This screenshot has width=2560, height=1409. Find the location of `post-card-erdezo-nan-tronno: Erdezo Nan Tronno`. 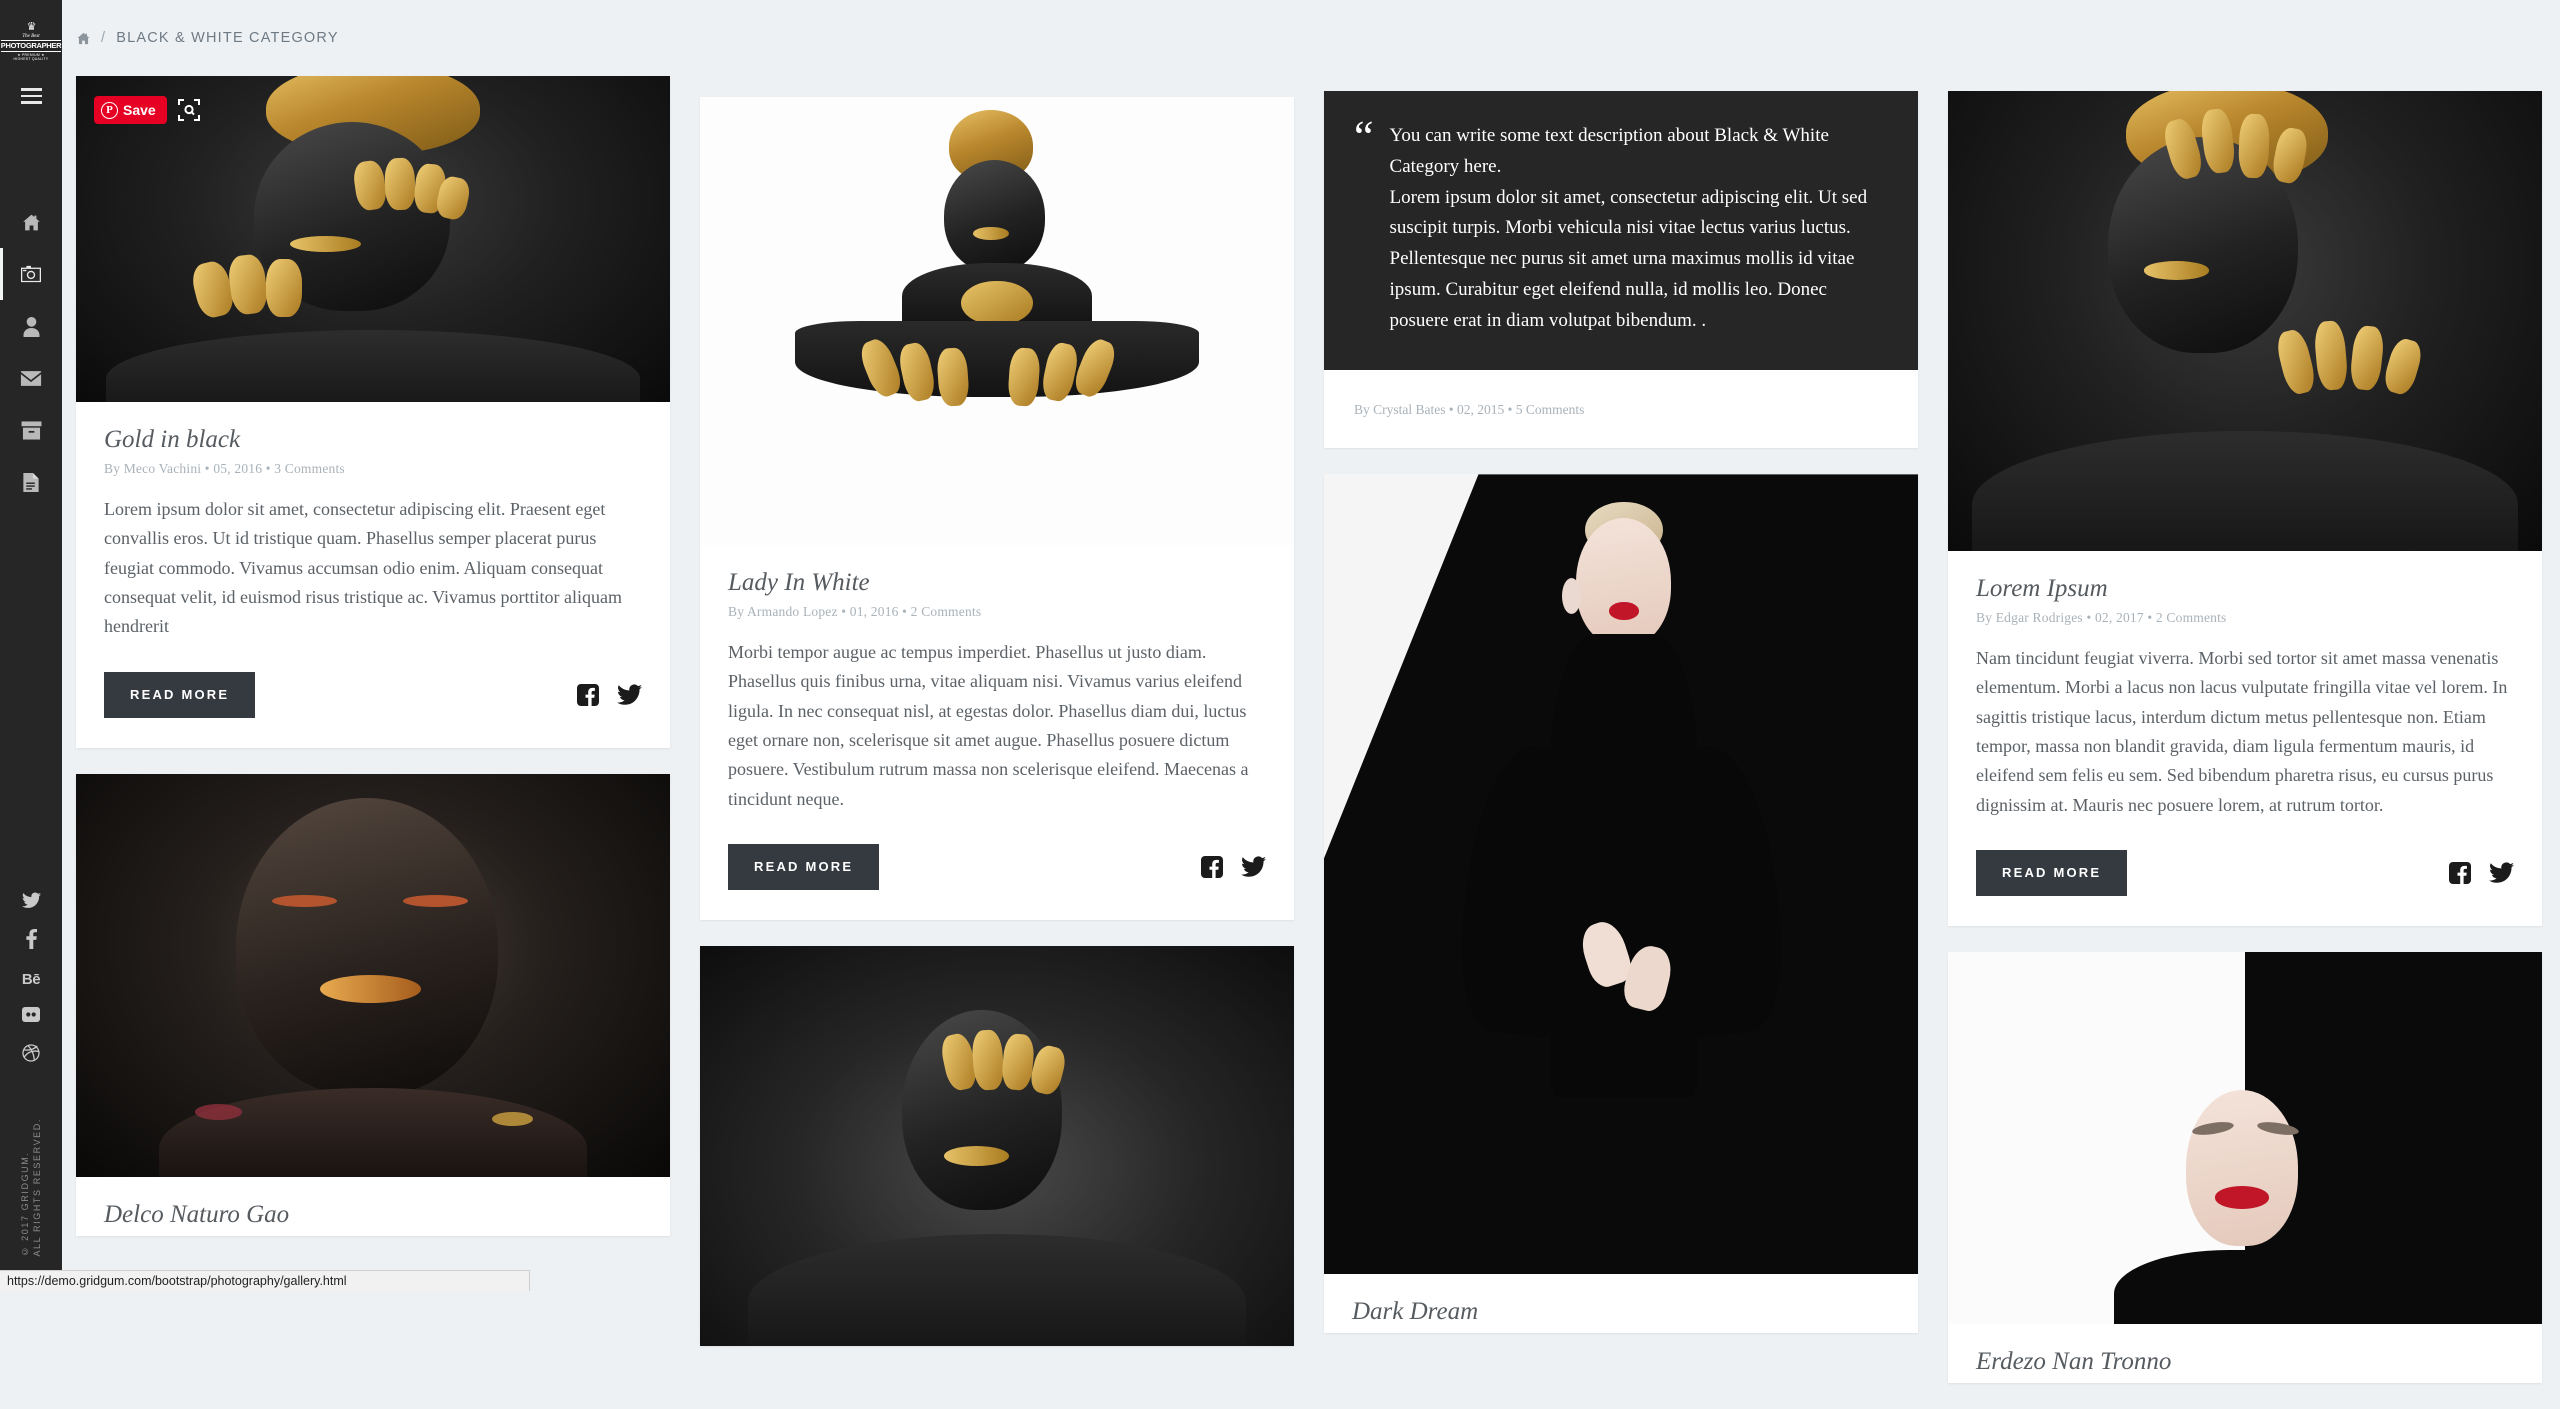

post-card-erdezo-nan-tronno: Erdezo Nan Tronno is located at coordinates (2245, 1167).